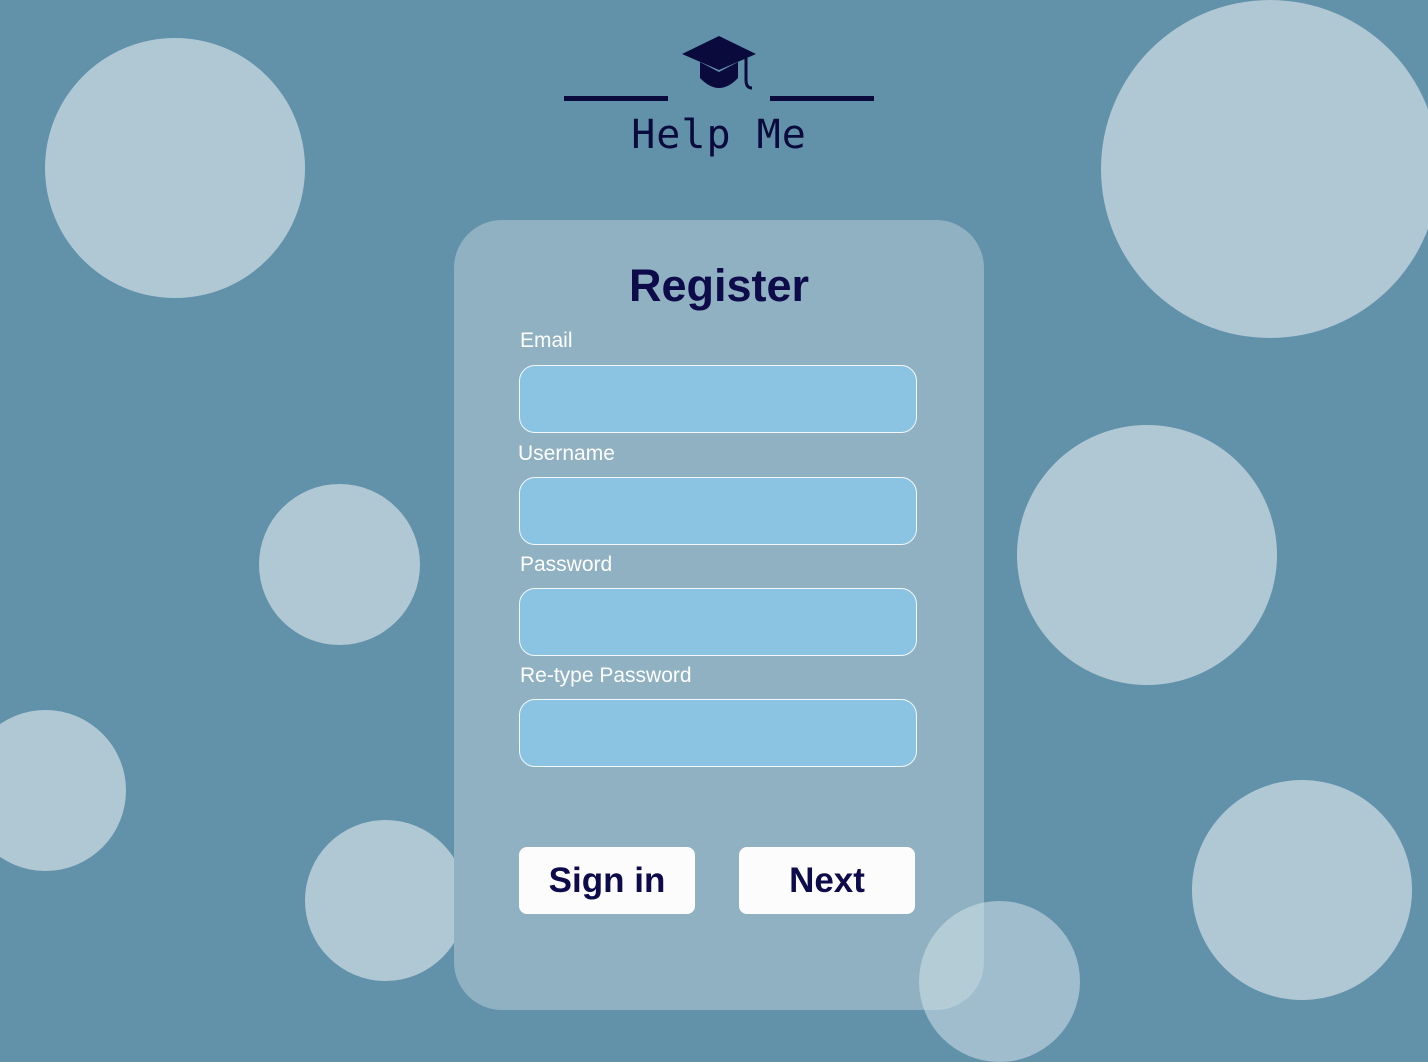 This screenshot has width=1428, height=1062. What do you see at coordinates (719, 63) in the screenshot?
I see `graduation-cap-icon` at bounding box center [719, 63].